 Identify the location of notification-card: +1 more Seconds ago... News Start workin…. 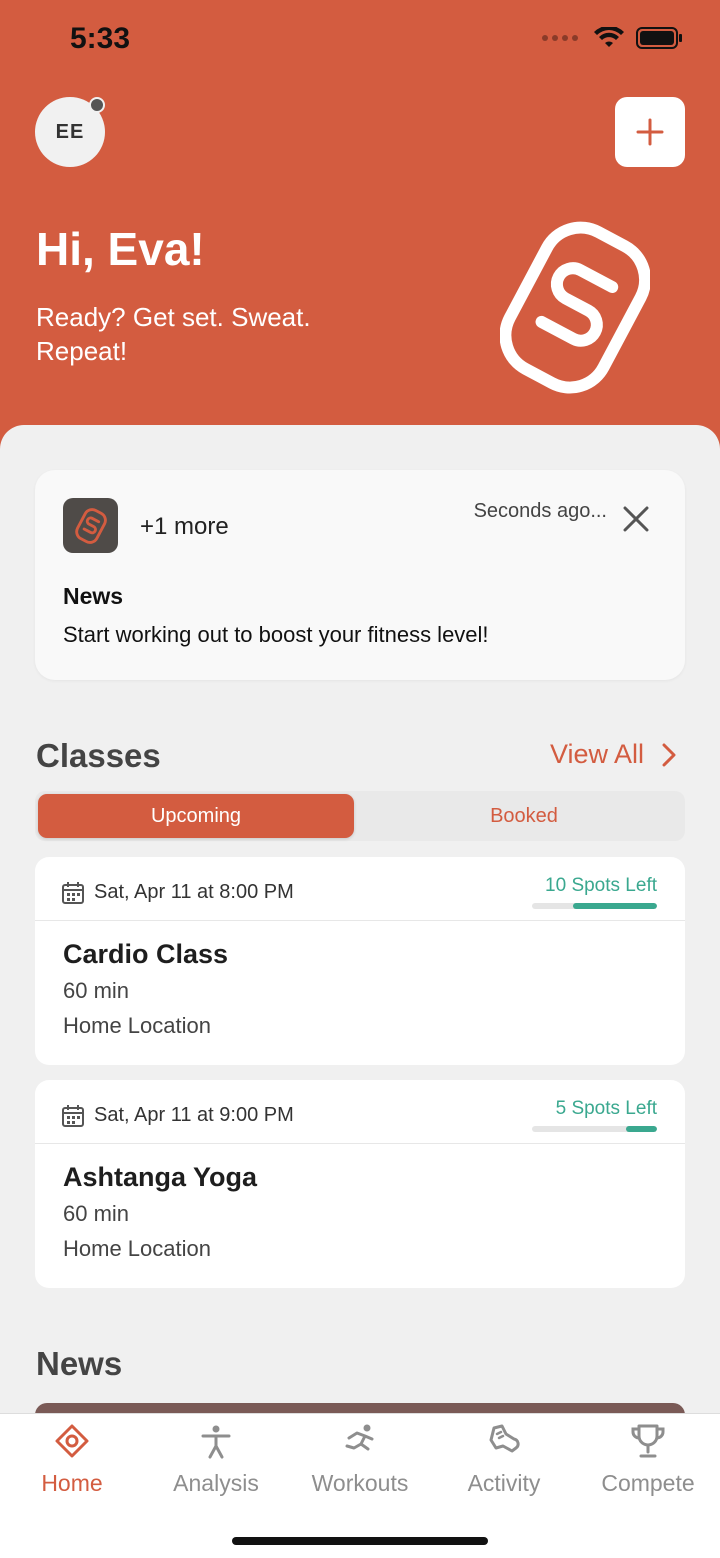
(360, 575).